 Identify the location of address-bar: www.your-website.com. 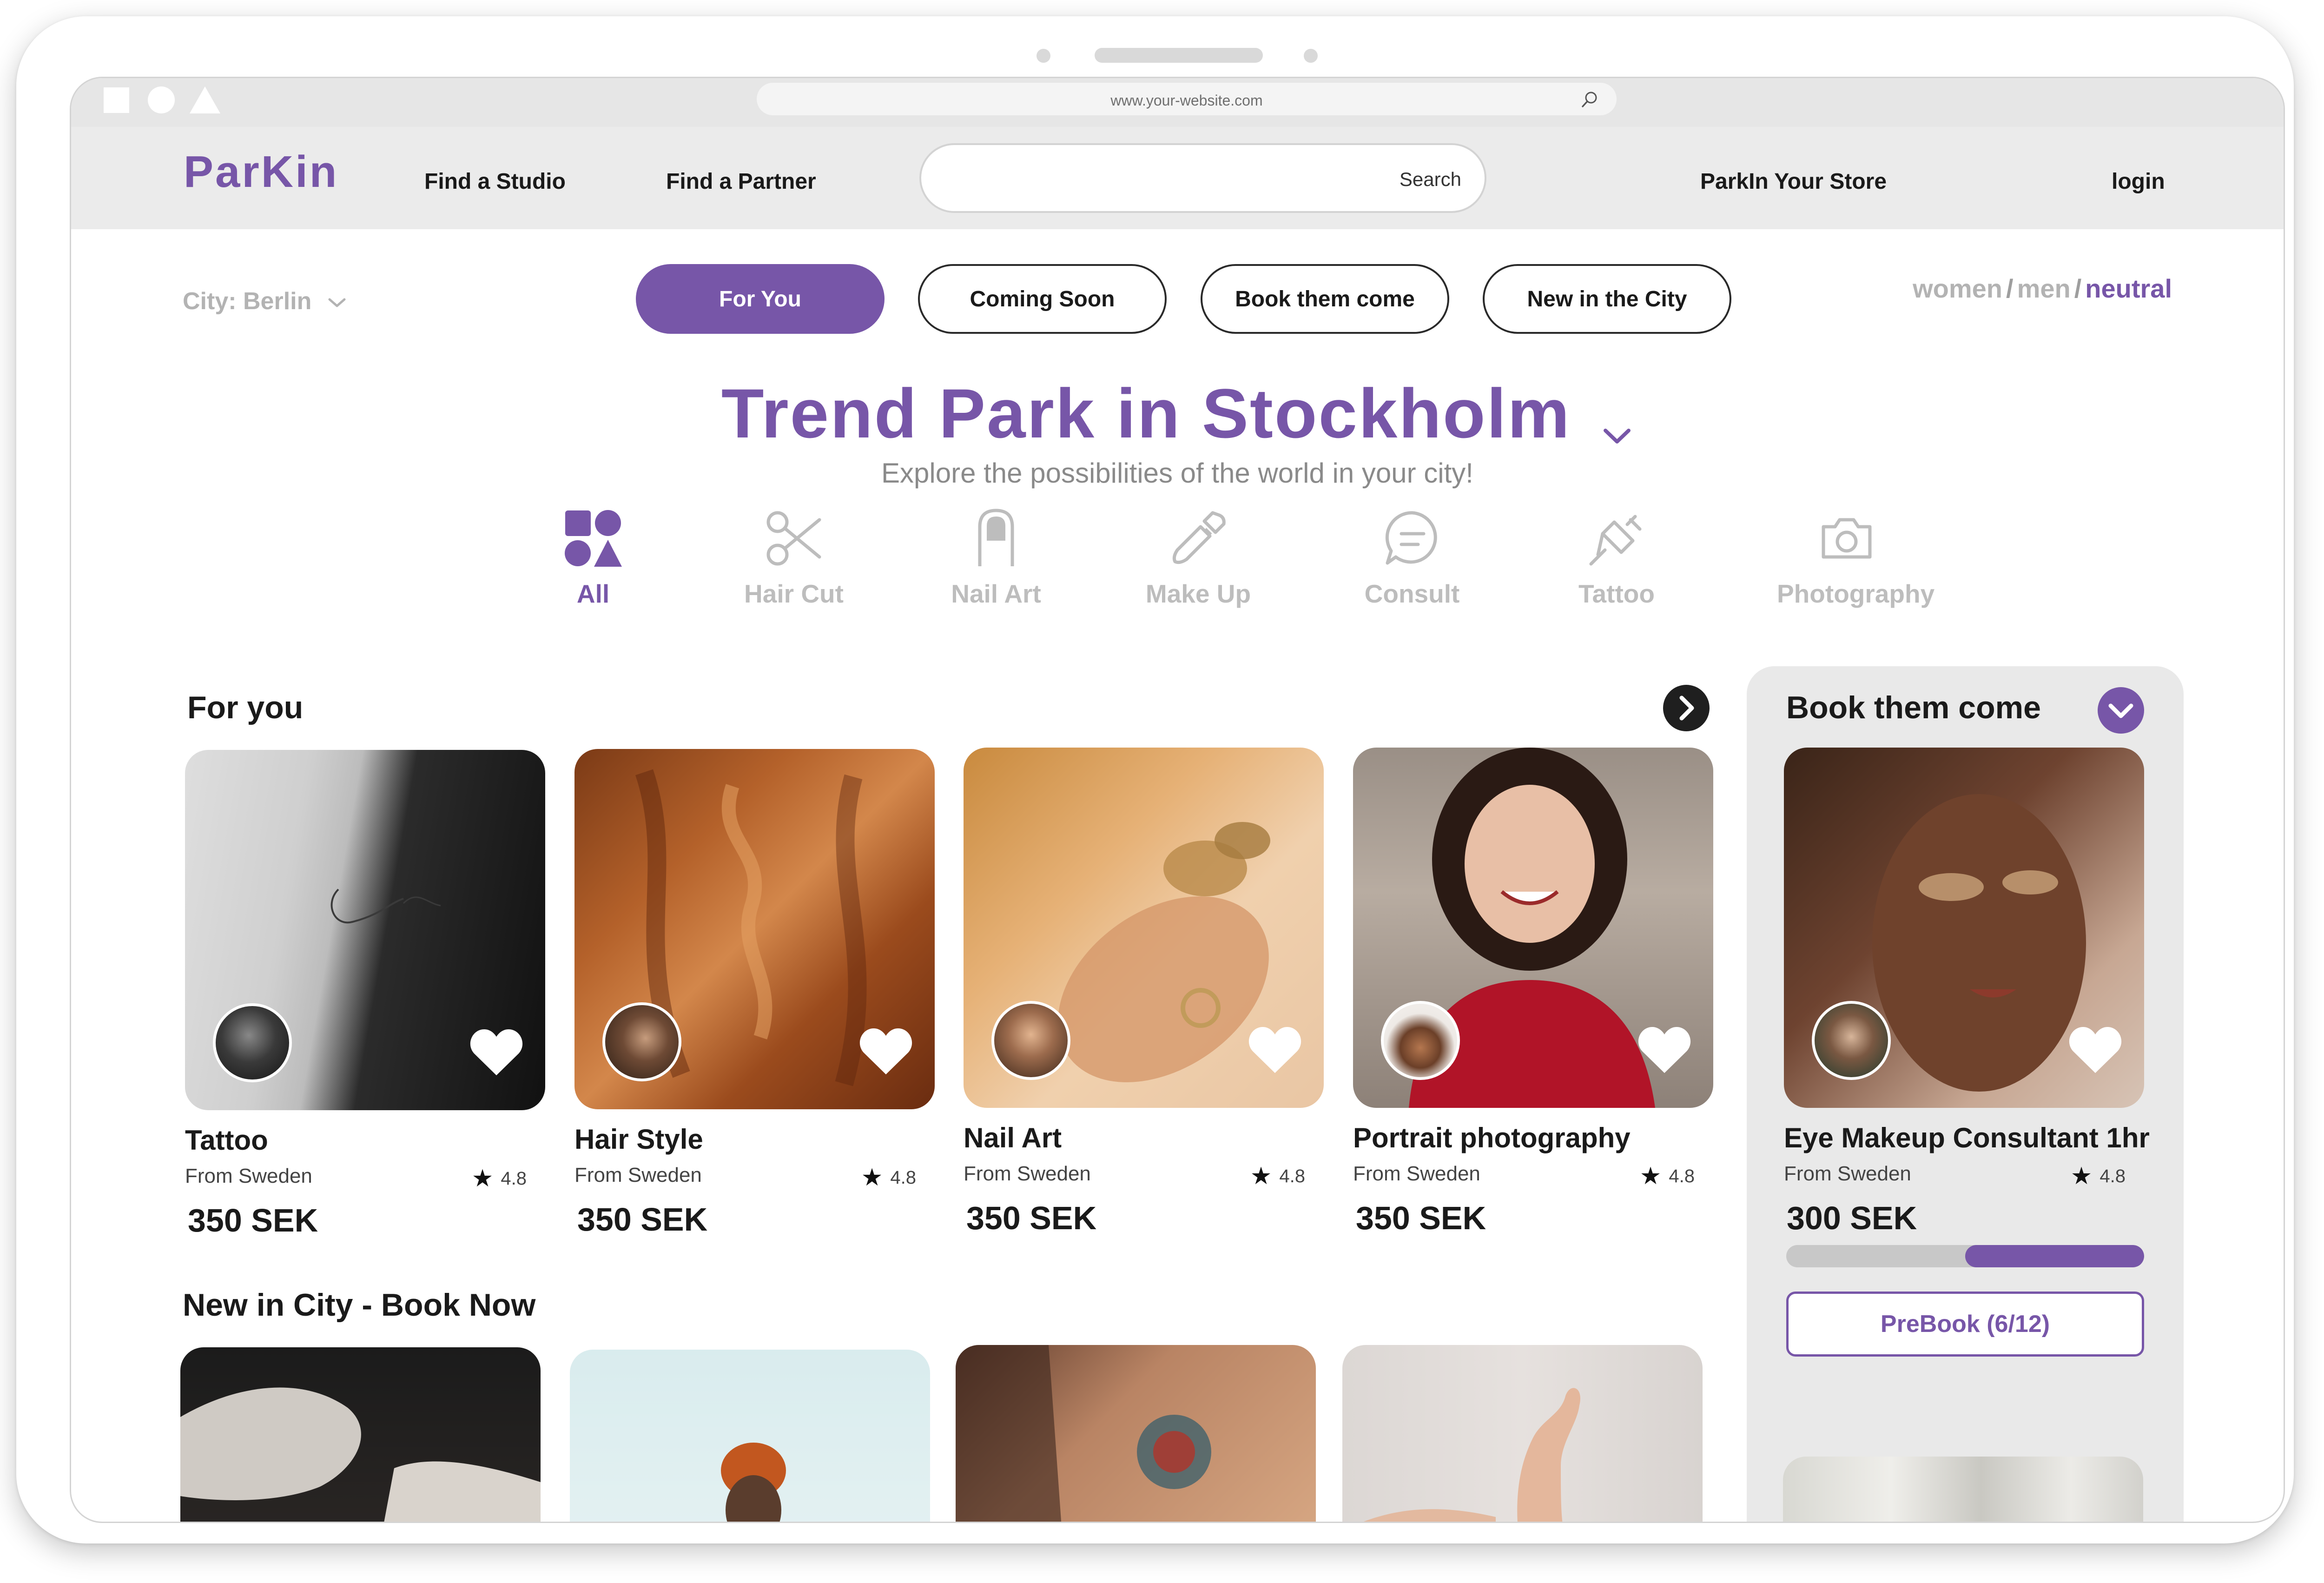
(1187, 99).